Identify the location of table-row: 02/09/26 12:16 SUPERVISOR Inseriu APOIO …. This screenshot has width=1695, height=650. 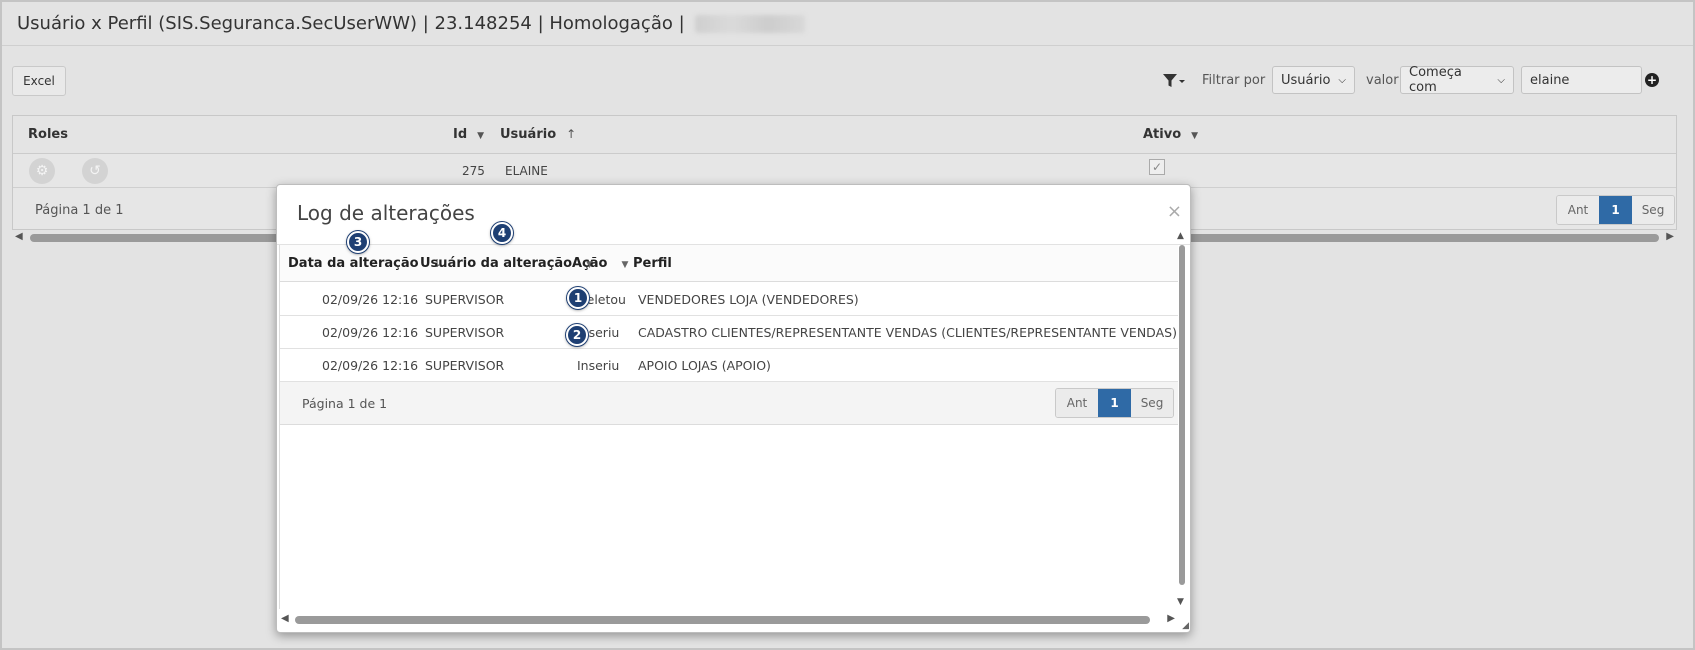
(729, 365).